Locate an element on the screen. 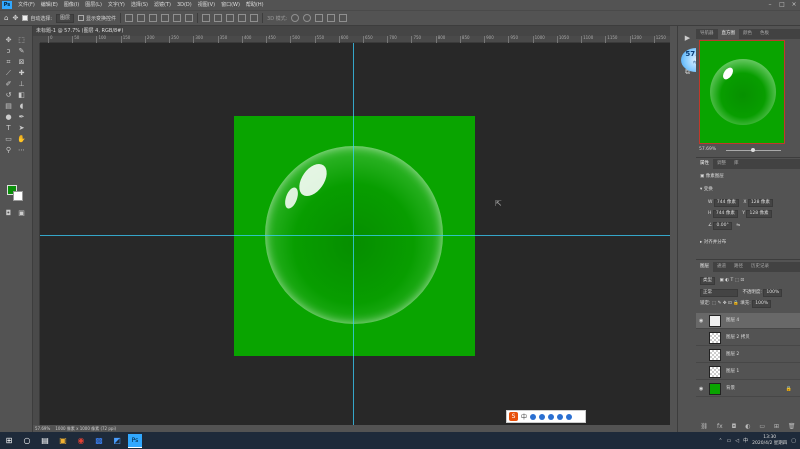  autoselect-checkbox is located at coordinates (25, 18).